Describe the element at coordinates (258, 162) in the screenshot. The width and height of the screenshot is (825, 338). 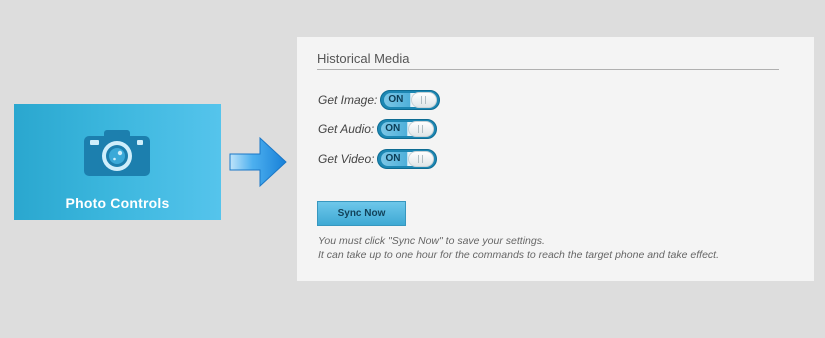
I see `arrow-right-icon` at that location.